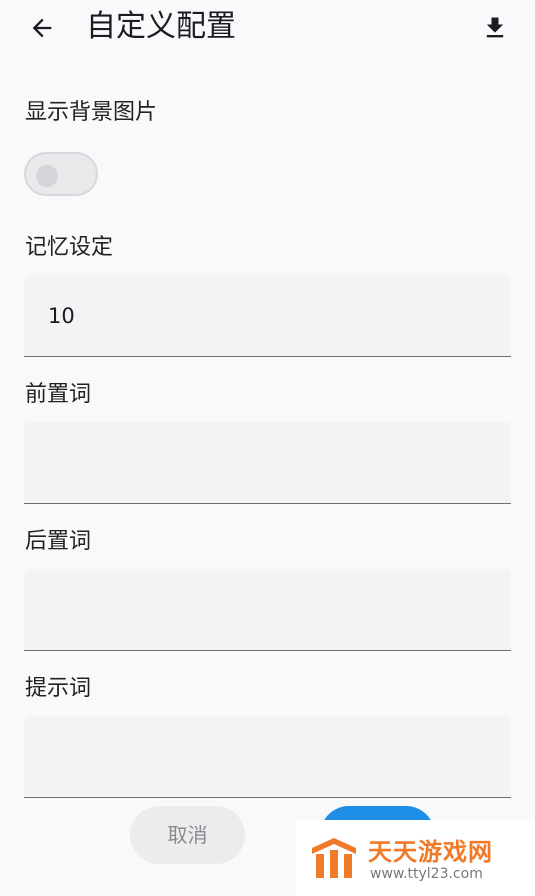 The height and width of the screenshot is (896, 535). I want to click on app-bar: 自定义配置, so click(267, 28).